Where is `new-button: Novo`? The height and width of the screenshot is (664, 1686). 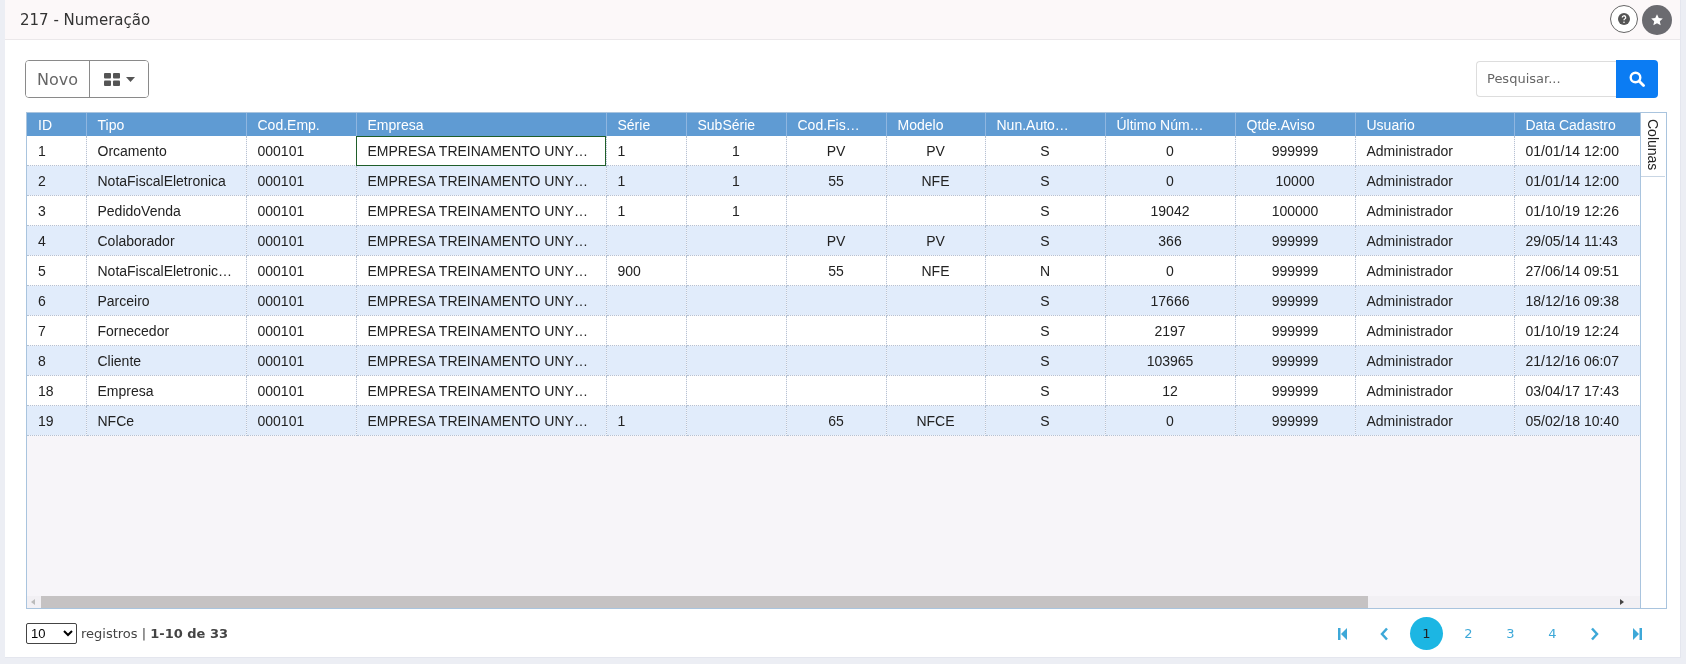 new-button: Novo is located at coordinates (58, 79).